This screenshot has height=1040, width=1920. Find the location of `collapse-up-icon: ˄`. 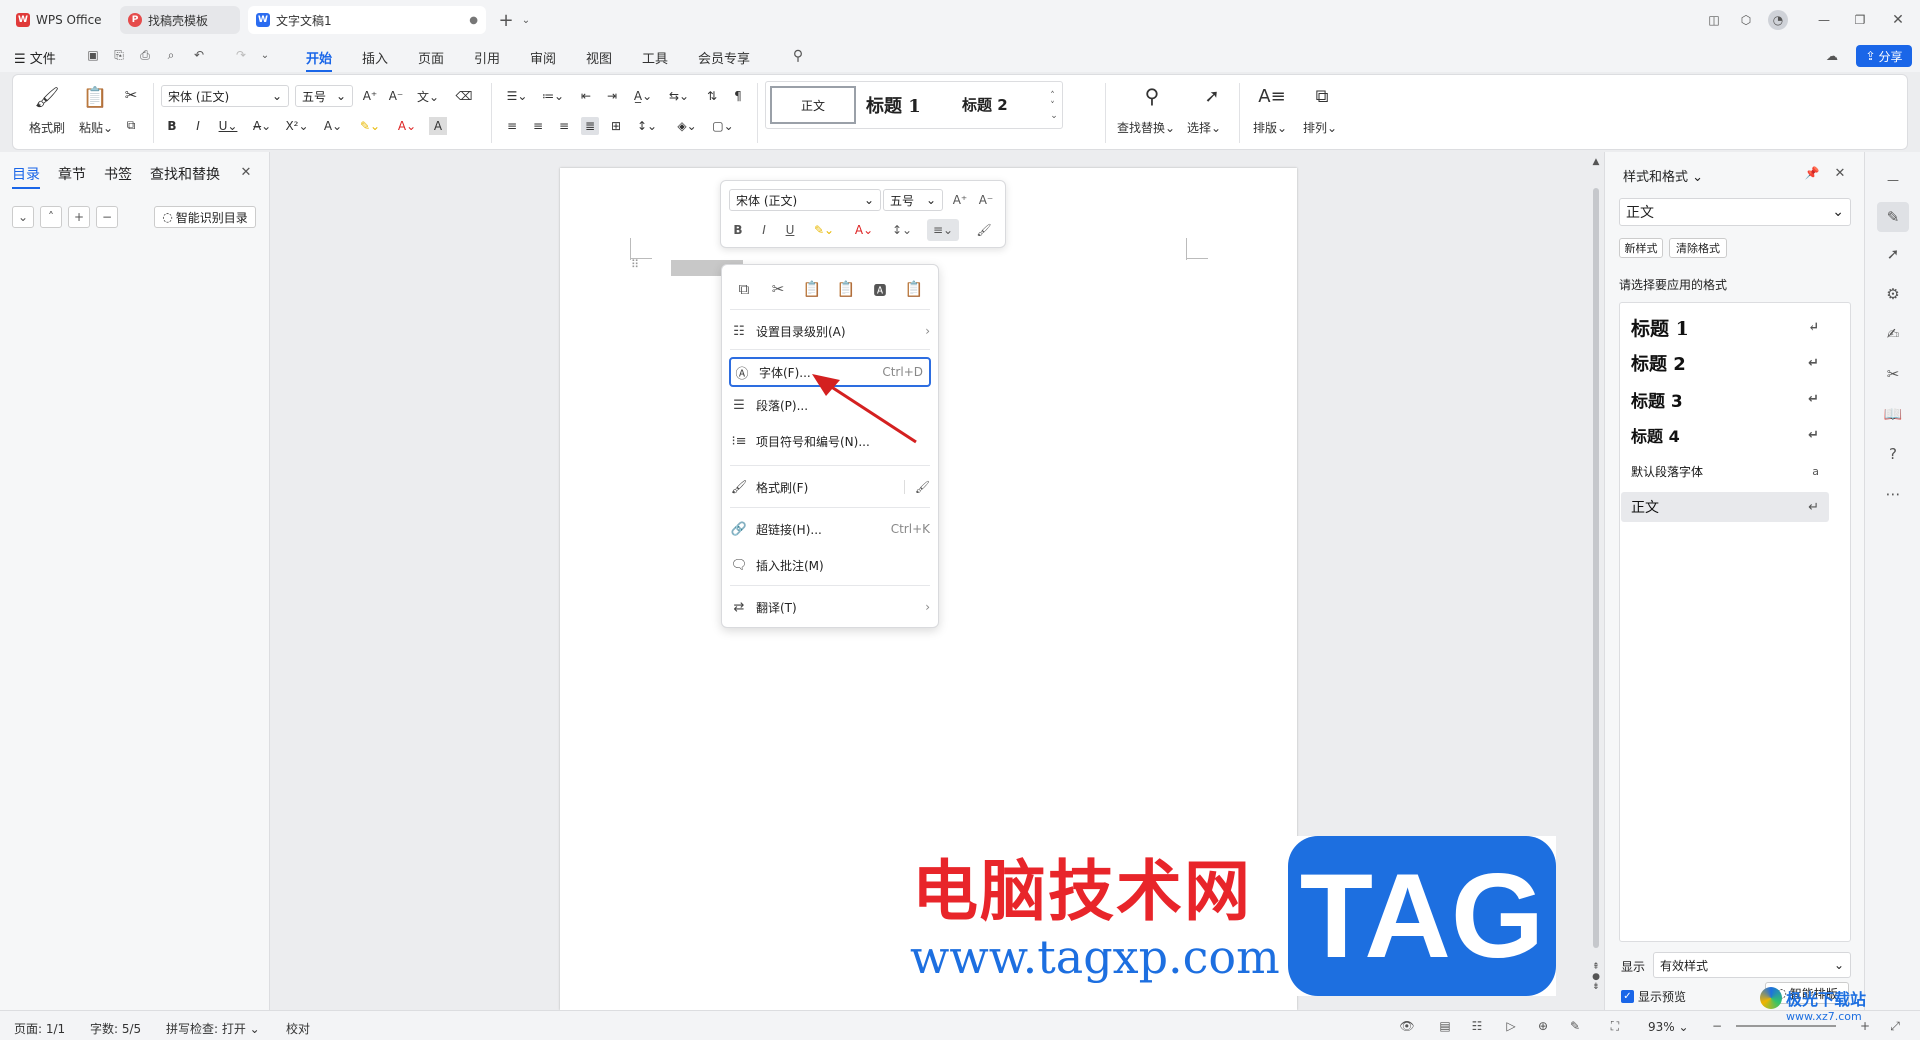

collapse-up-icon: ˄ is located at coordinates (51, 217).